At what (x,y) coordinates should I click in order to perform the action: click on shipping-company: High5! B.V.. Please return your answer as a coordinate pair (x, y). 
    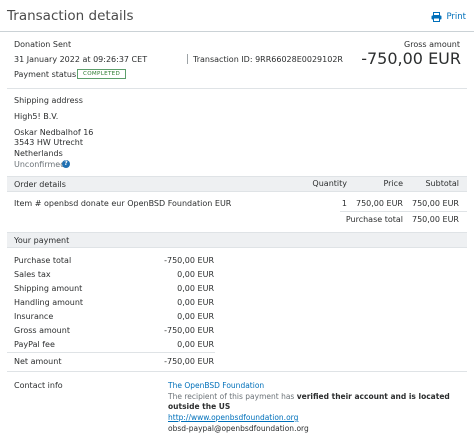
    Looking at the image, I should click on (36, 116).